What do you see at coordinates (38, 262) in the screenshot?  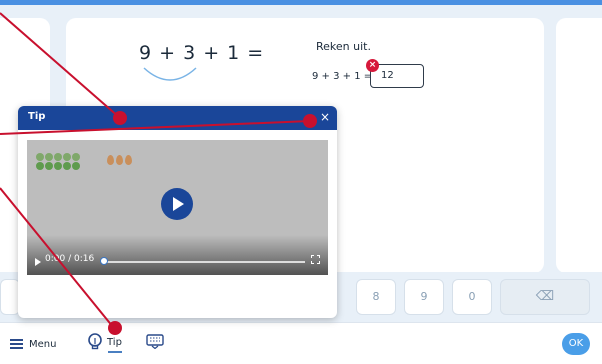 I see `small-play-icon` at bounding box center [38, 262].